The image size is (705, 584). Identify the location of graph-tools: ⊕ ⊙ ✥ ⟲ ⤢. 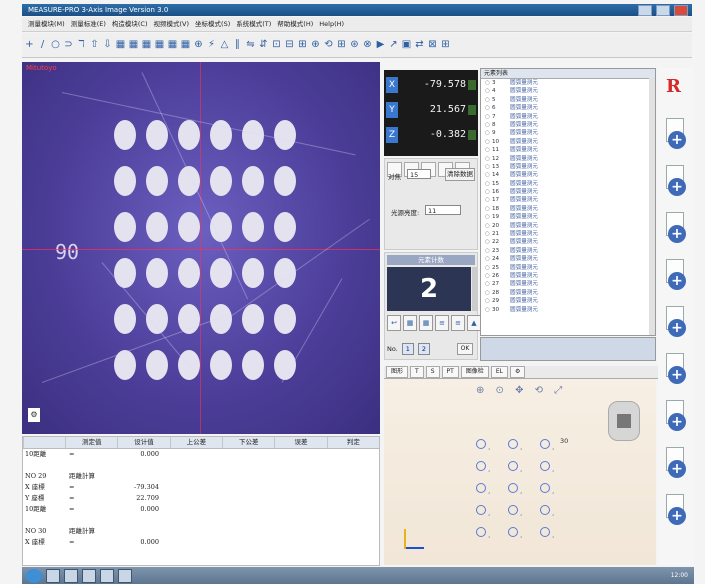
(521, 390).